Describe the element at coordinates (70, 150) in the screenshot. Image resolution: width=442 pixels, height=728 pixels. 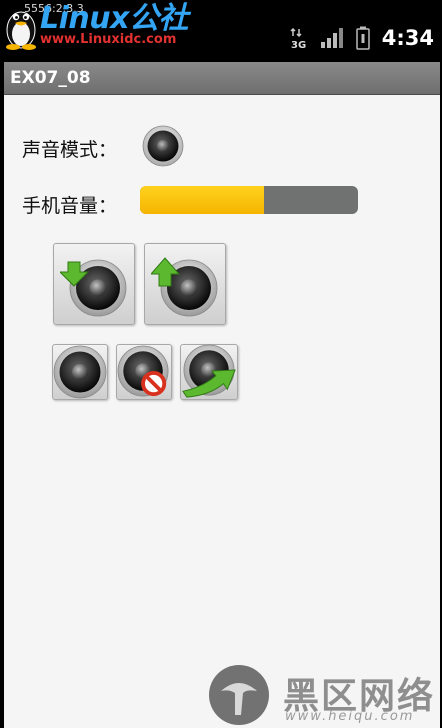
I see `sound-mode-label: 声音模式：` at that location.